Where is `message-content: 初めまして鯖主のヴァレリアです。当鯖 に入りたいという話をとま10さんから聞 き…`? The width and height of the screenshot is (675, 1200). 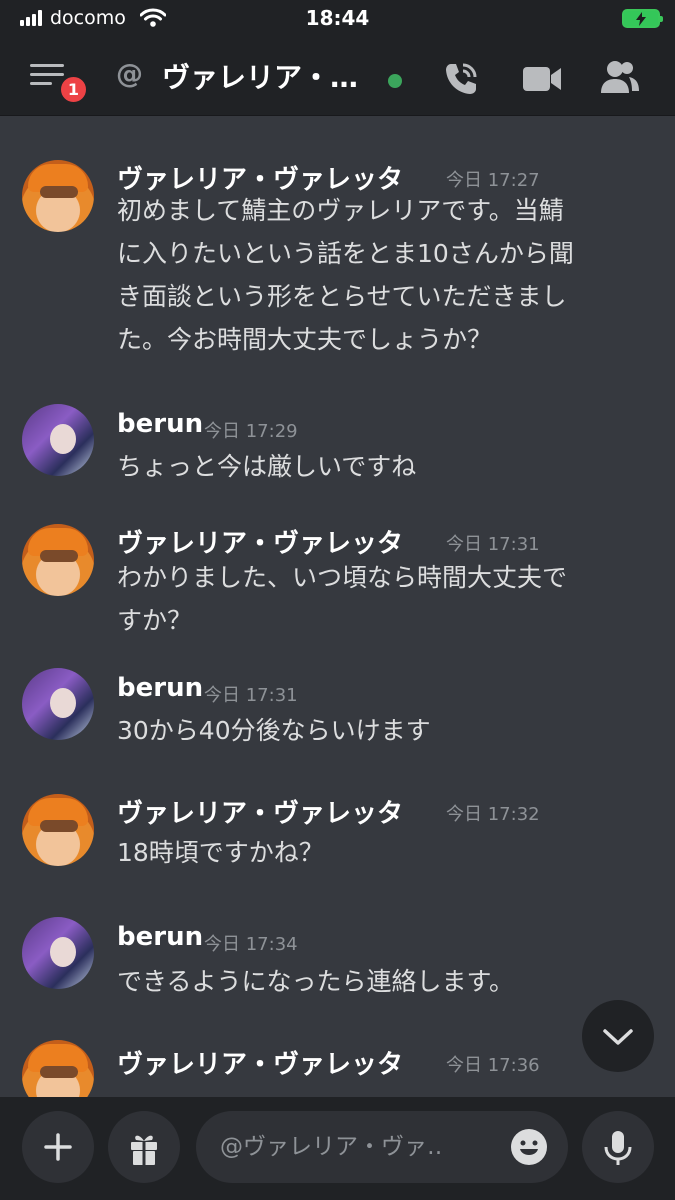 message-content: 初めまして鯖主のヴァレリアです。当鯖 に入りたいという話をとま10さんから聞 き… is located at coordinates (345, 275).